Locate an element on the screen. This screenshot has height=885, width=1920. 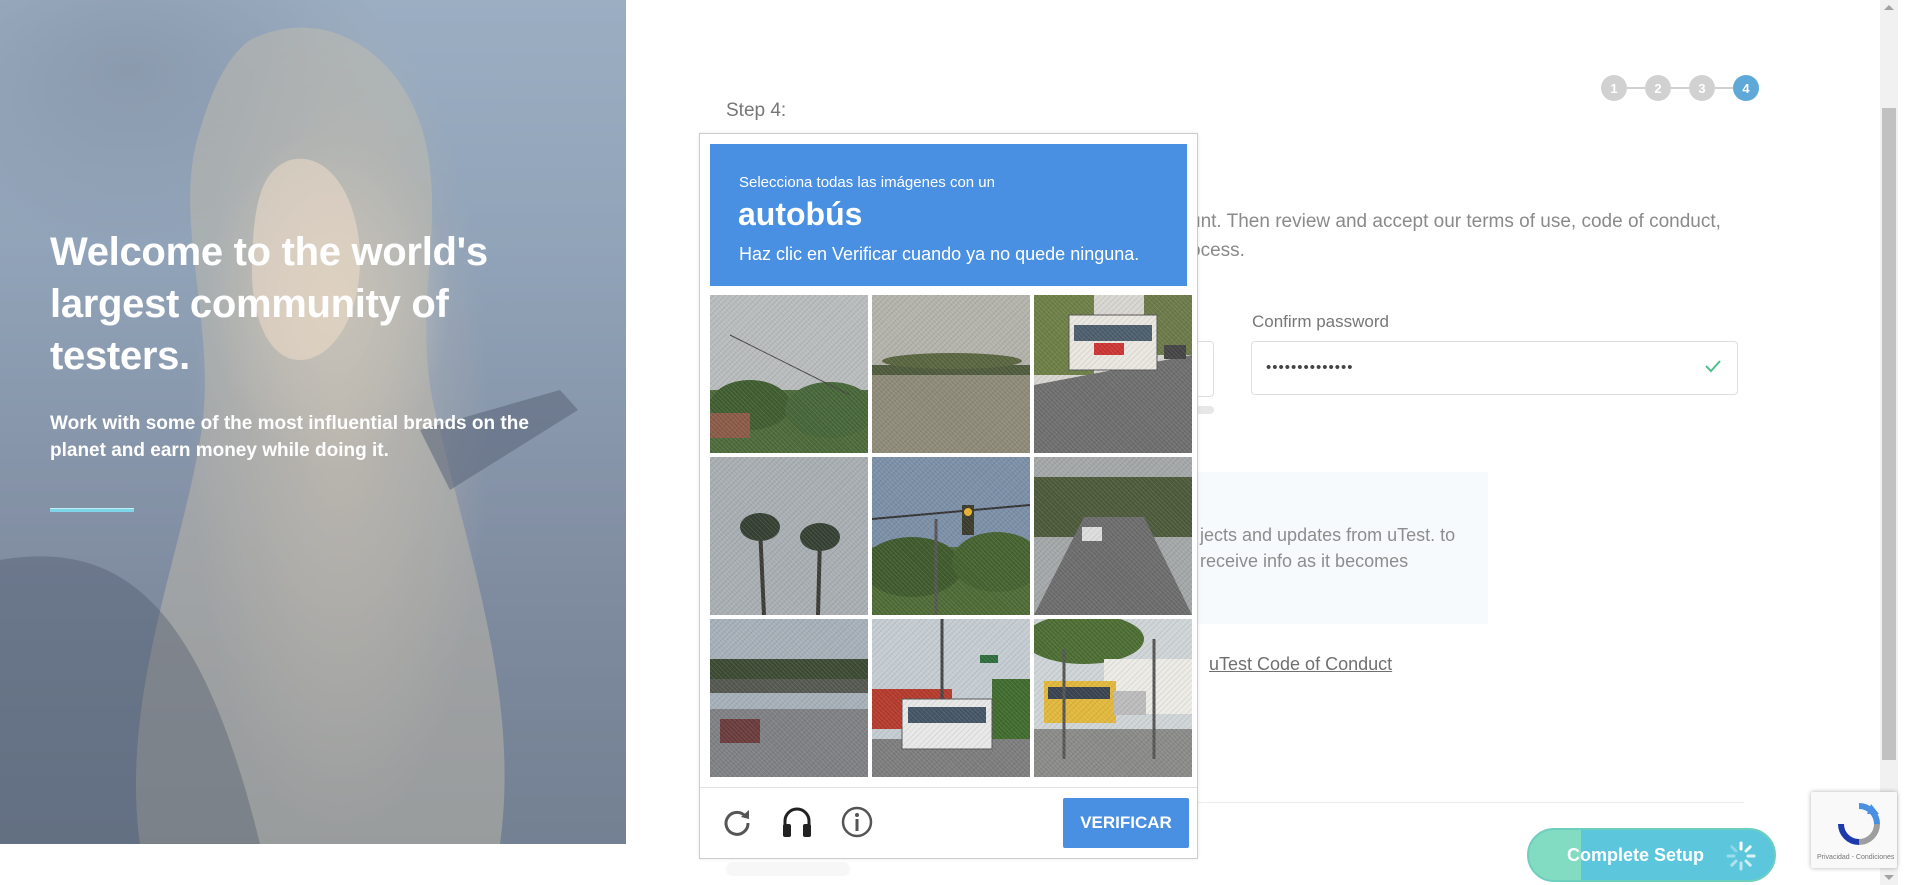
scroll-down-arrow is located at coordinates (1889, 877).